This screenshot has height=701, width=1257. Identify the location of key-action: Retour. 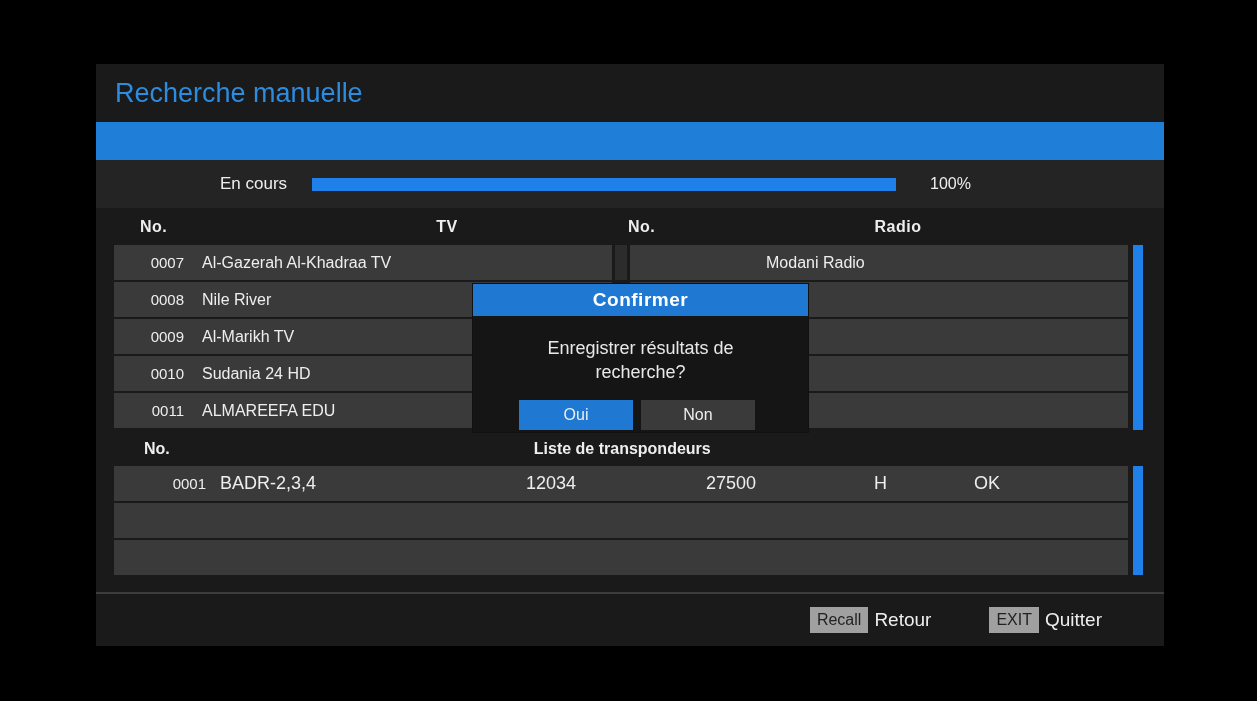
(903, 620).